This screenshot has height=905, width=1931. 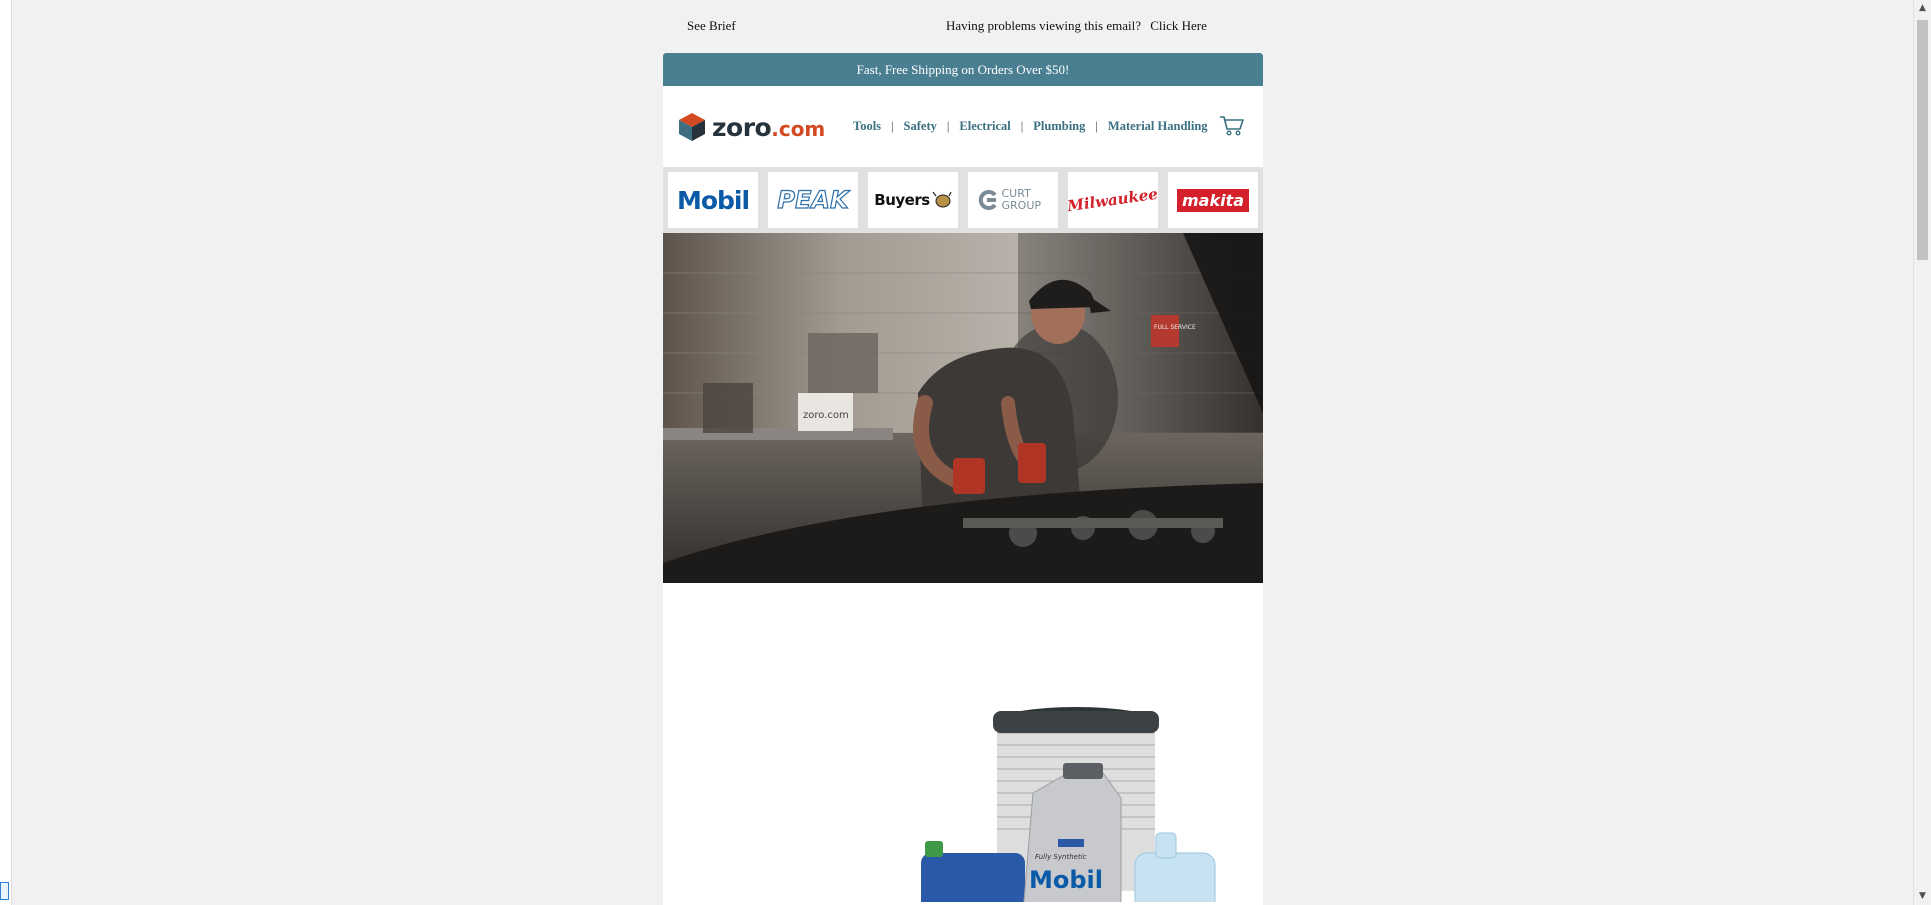 What do you see at coordinates (1021, 199) in the screenshot?
I see `brand-curt-group-label: CURT GROUP` at bounding box center [1021, 199].